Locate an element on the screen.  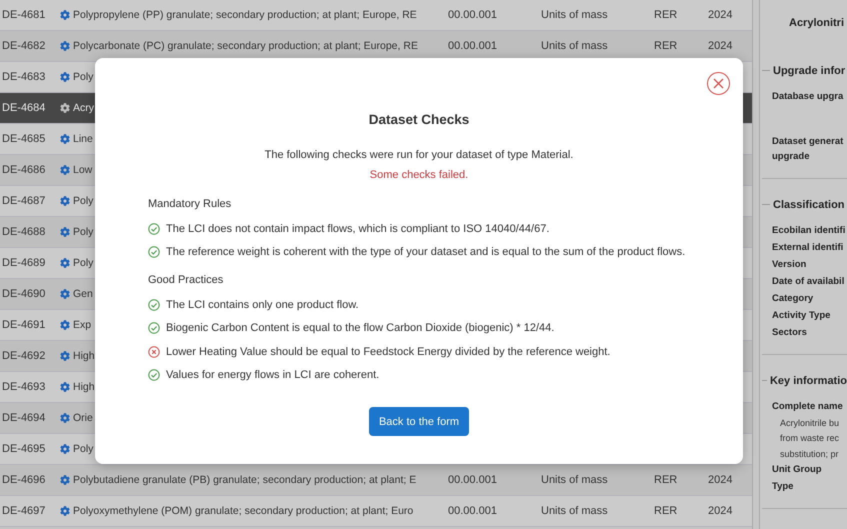
field-label: Category is located at coordinates (792, 299).